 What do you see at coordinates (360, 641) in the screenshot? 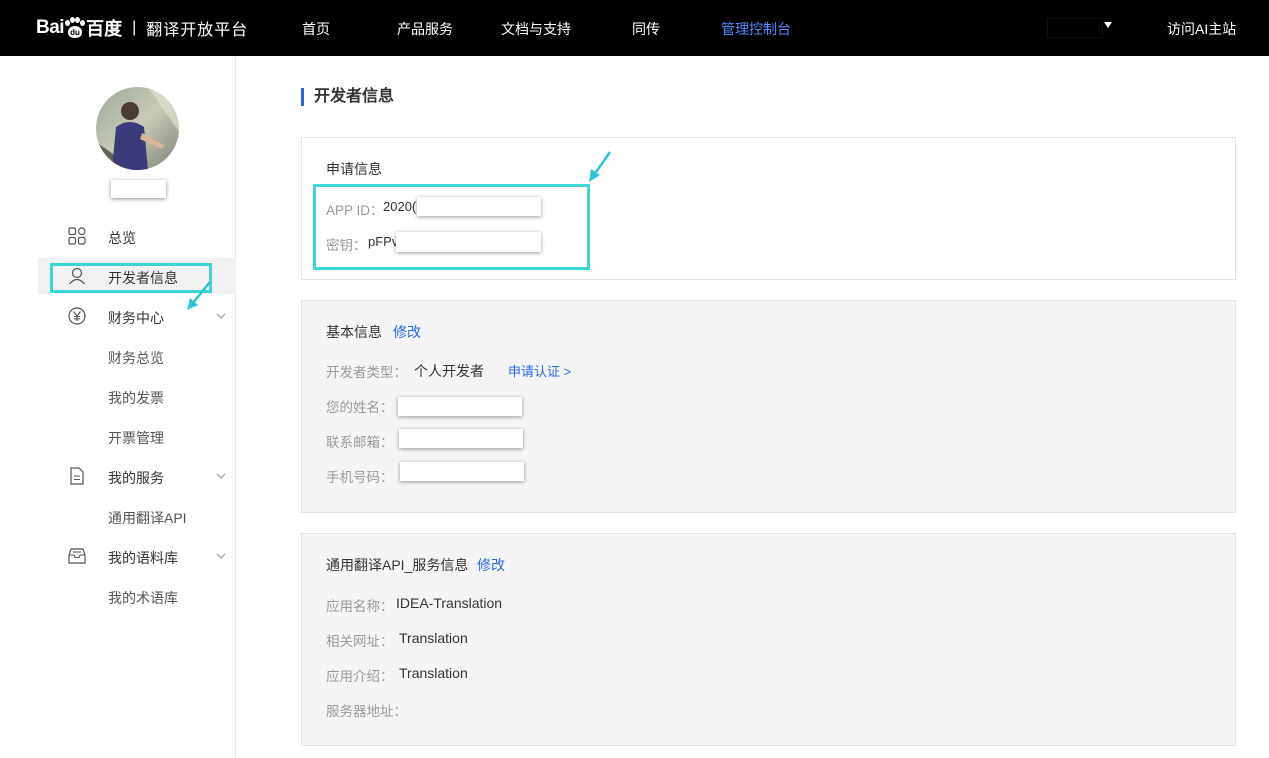
I see `related-url-label: 相关网址：` at bounding box center [360, 641].